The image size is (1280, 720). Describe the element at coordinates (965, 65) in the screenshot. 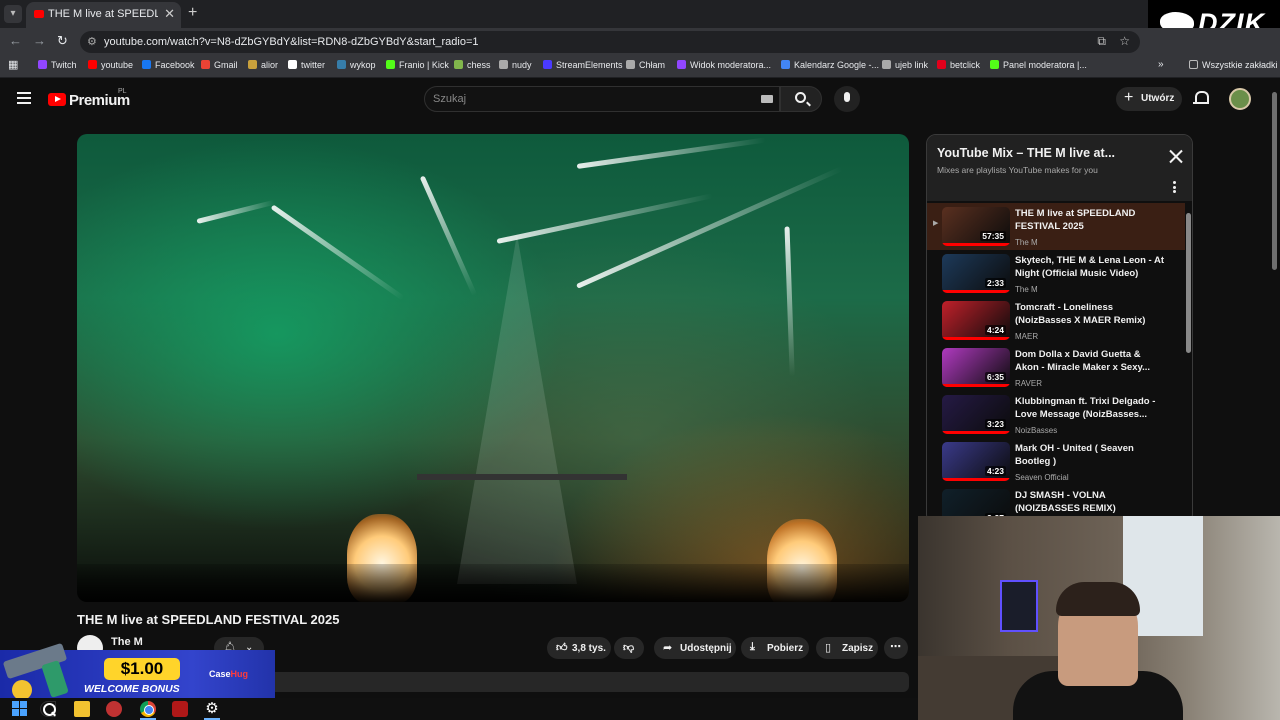

I see `bookmark-label: betclick` at that location.